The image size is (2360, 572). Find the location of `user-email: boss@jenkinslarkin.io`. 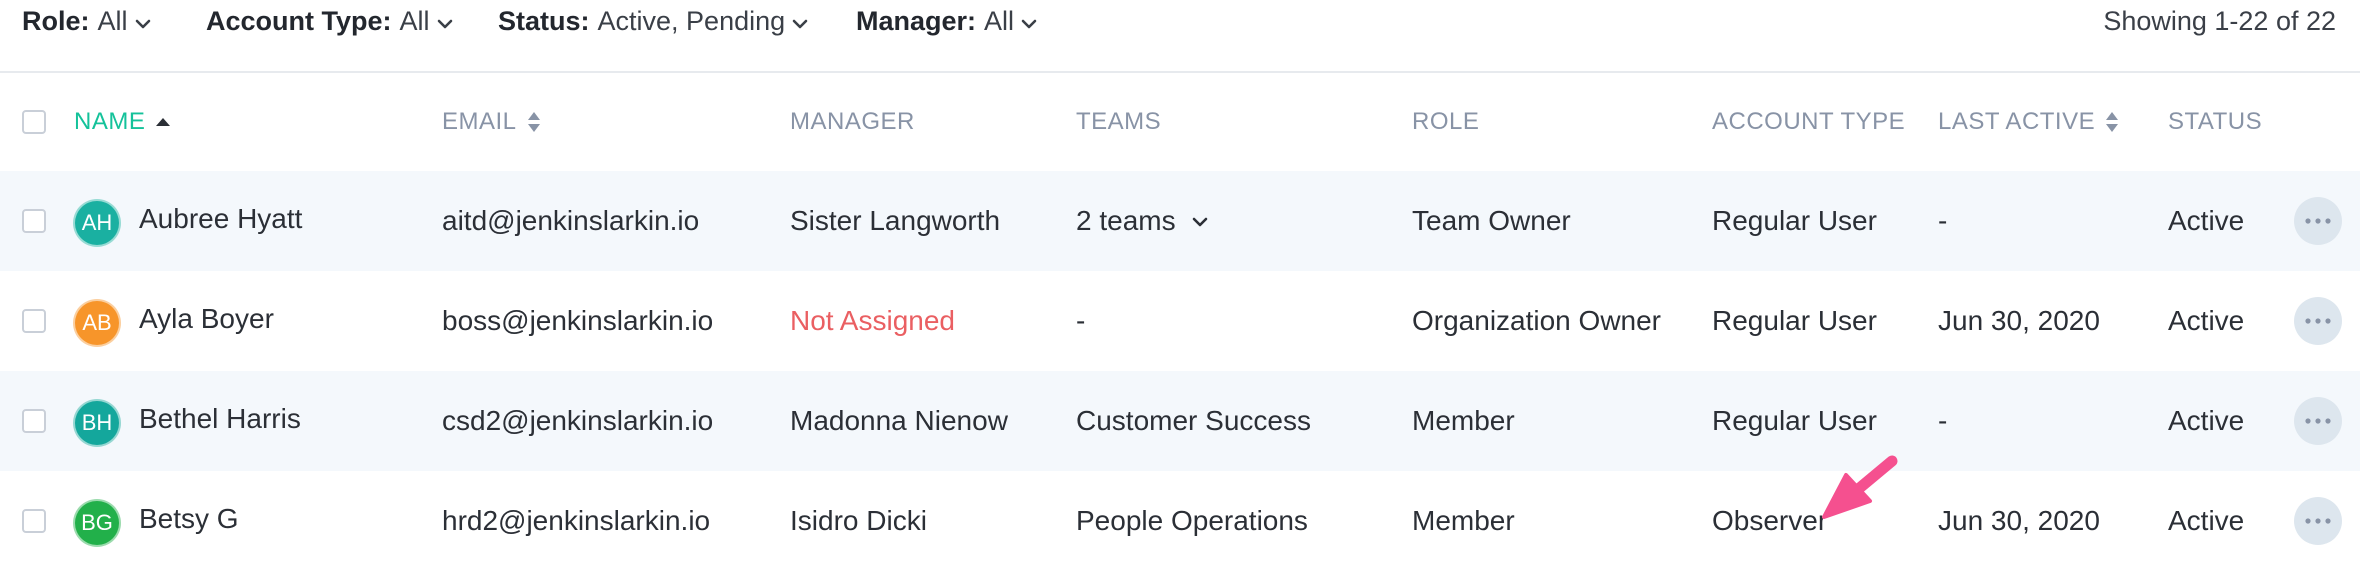

user-email: boss@jenkinslarkin.io is located at coordinates (578, 320).